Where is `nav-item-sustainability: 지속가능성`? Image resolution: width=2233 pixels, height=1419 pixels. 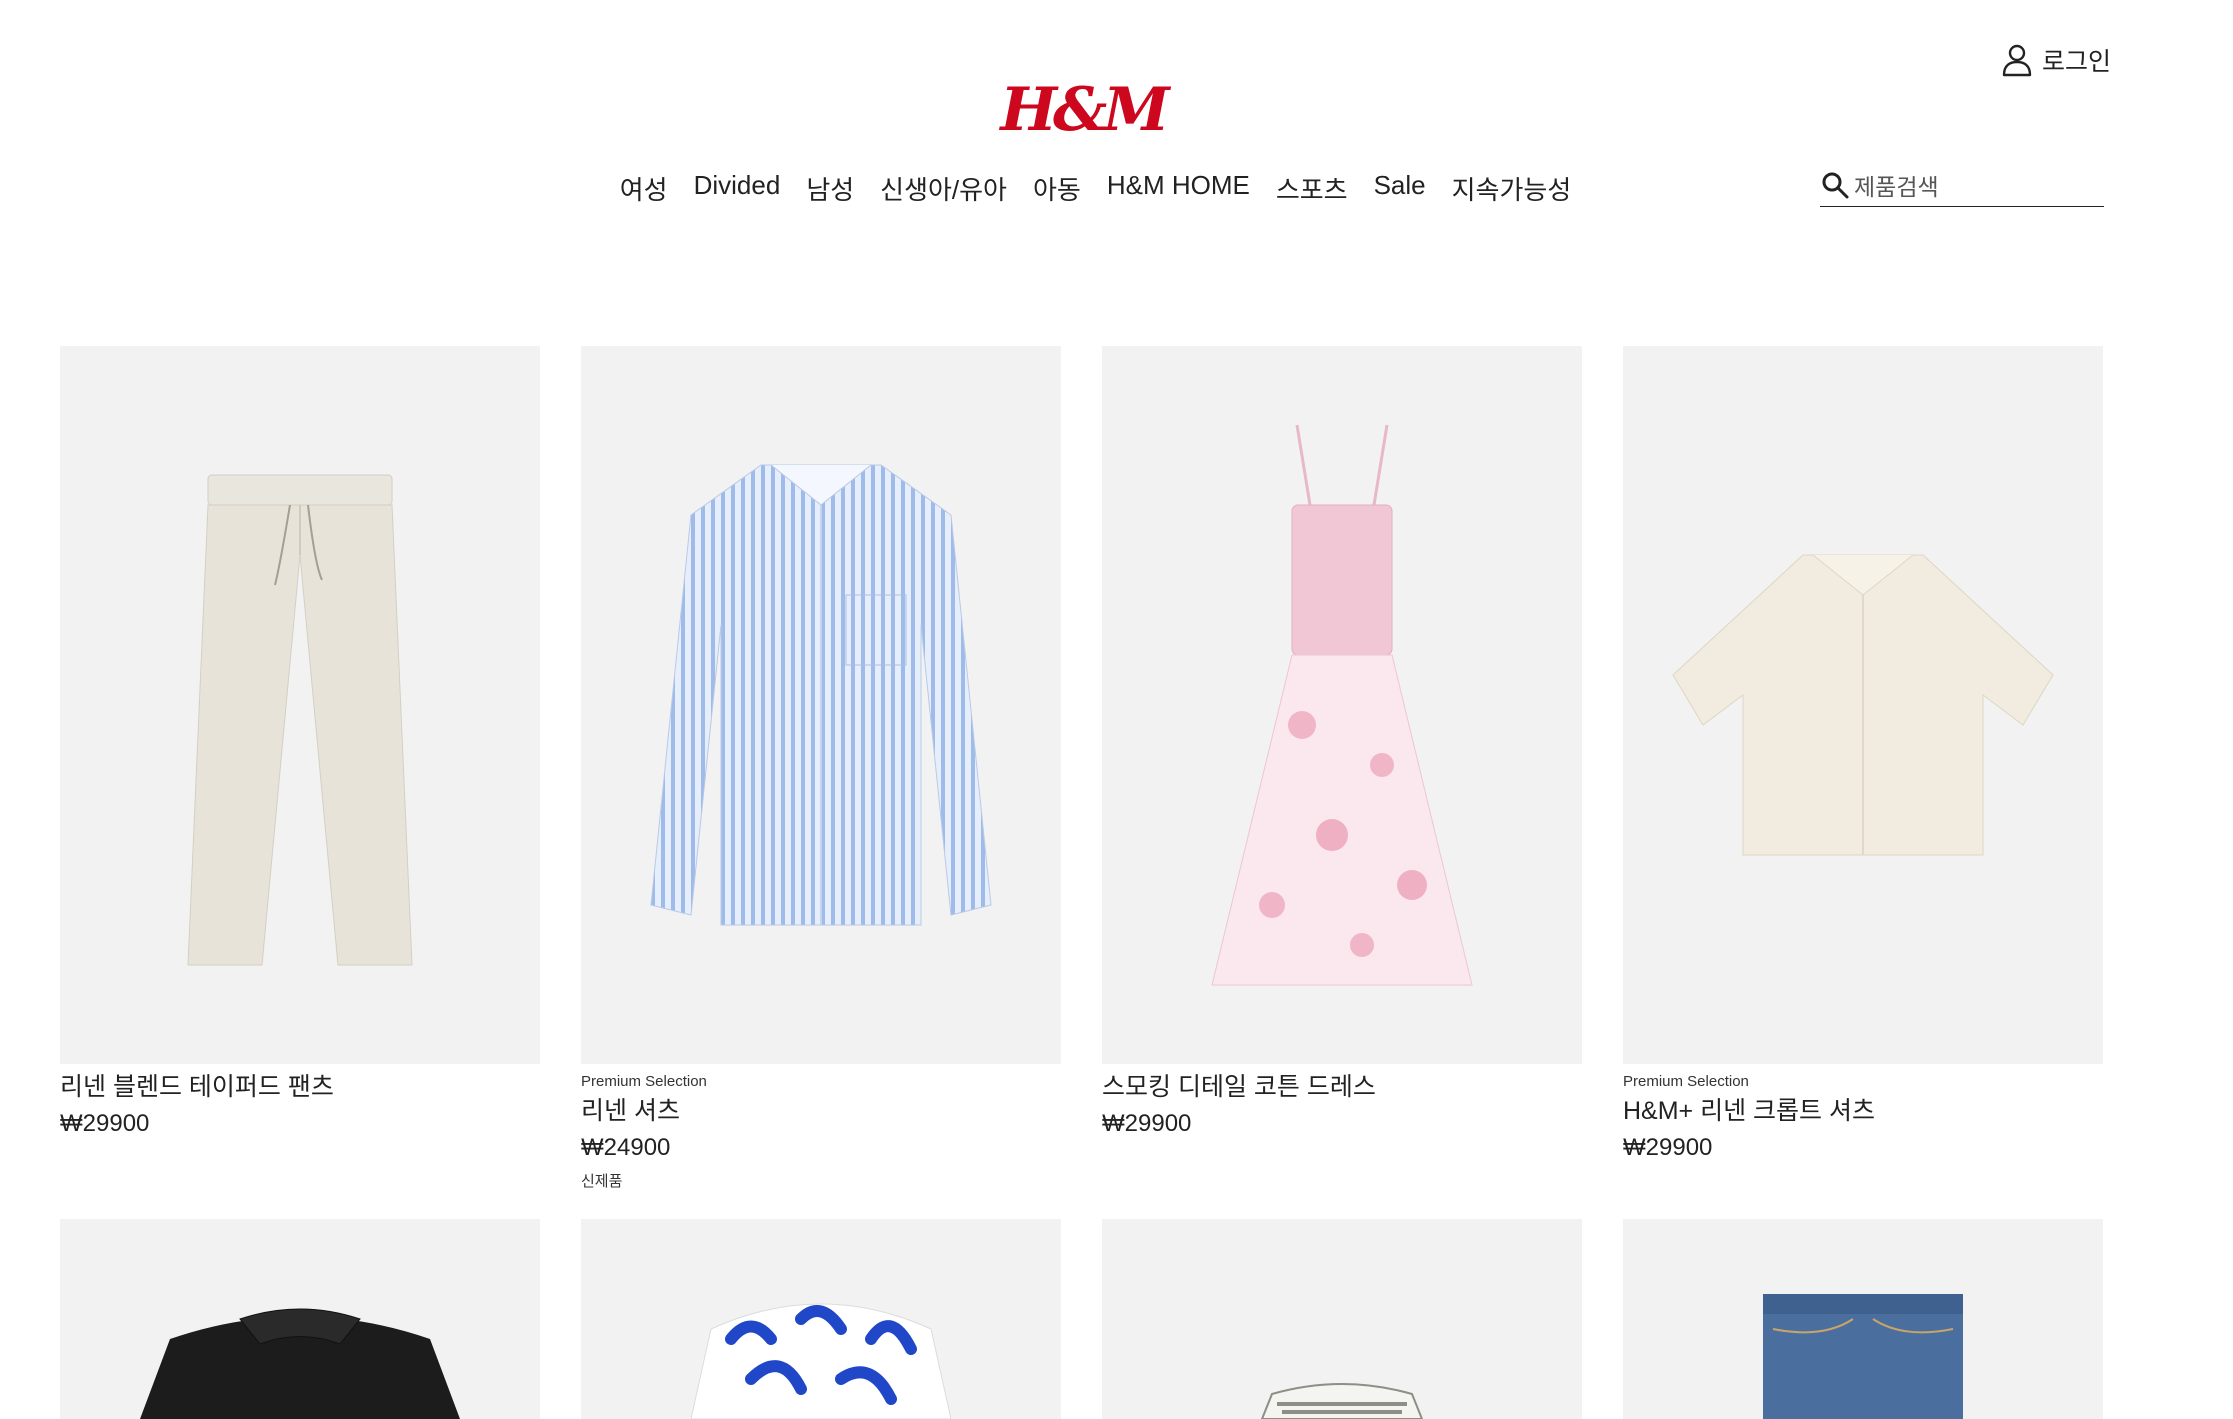 nav-item-sustainability: 지속가능성 is located at coordinates (1512, 188).